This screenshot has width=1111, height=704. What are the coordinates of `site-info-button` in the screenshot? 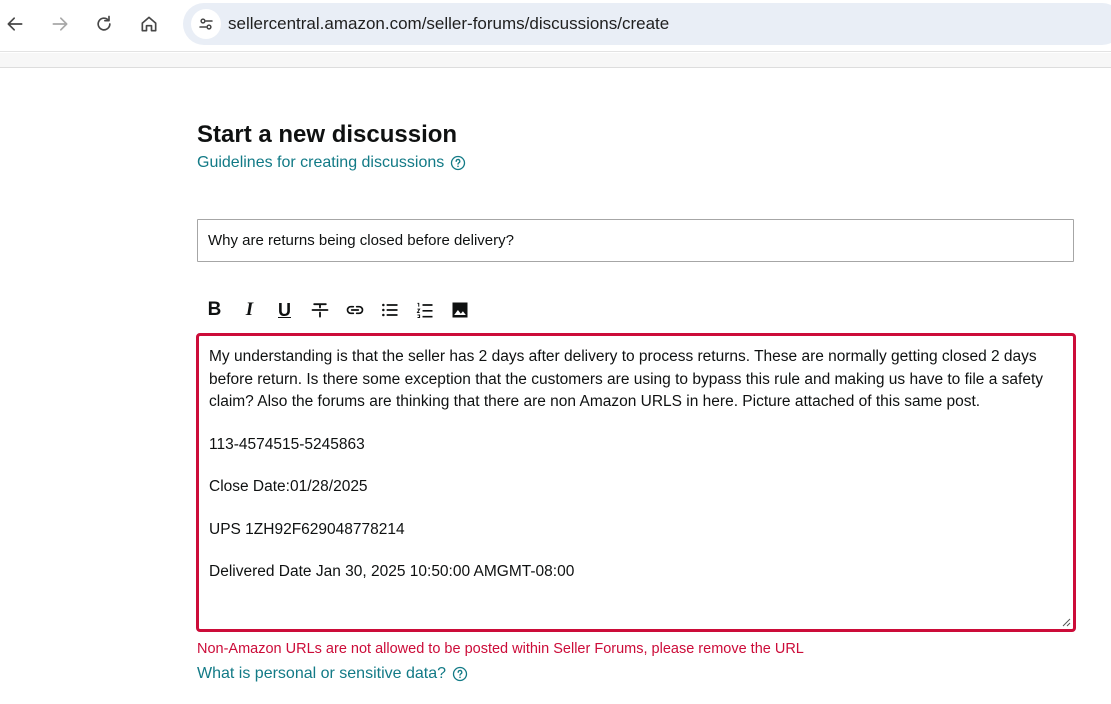 It's located at (206, 24).